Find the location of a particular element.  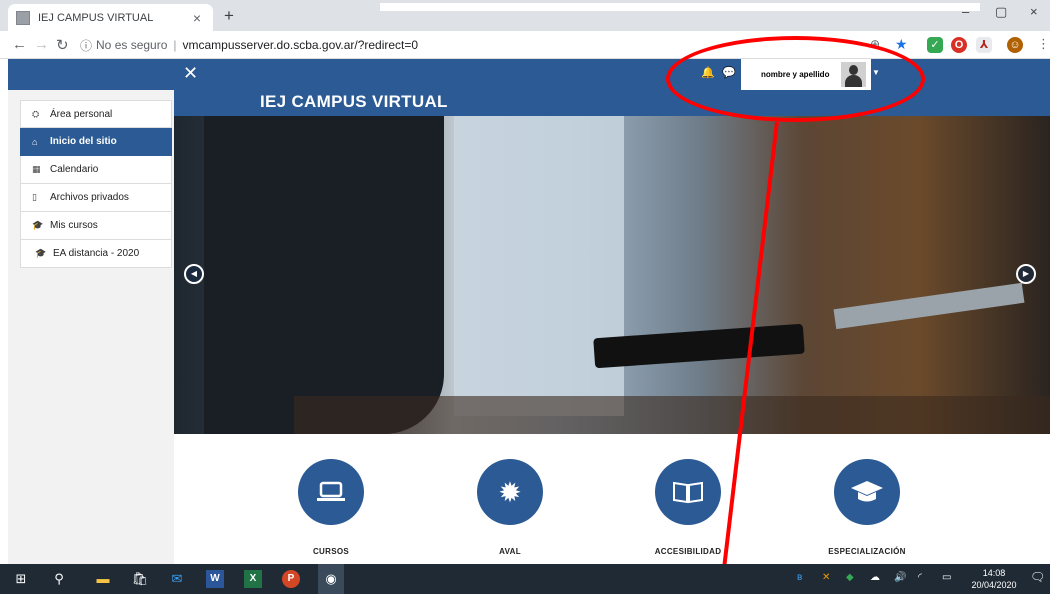

sidebar-item-label: Área personal is located at coordinates (81, 114).